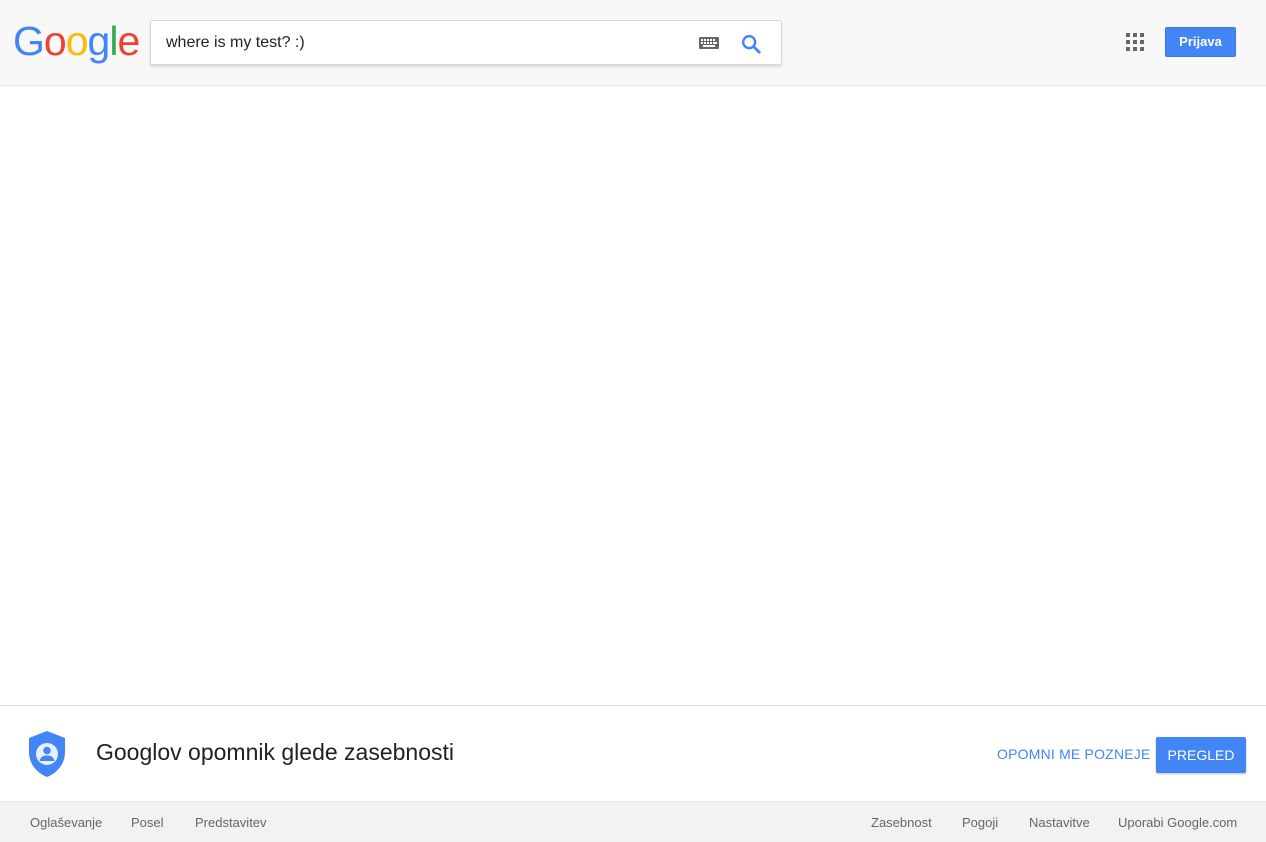 This screenshot has width=1266, height=842. What do you see at coordinates (47, 754) in the screenshot?
I see `shield-person-icon` at bounding box center [47, 754].